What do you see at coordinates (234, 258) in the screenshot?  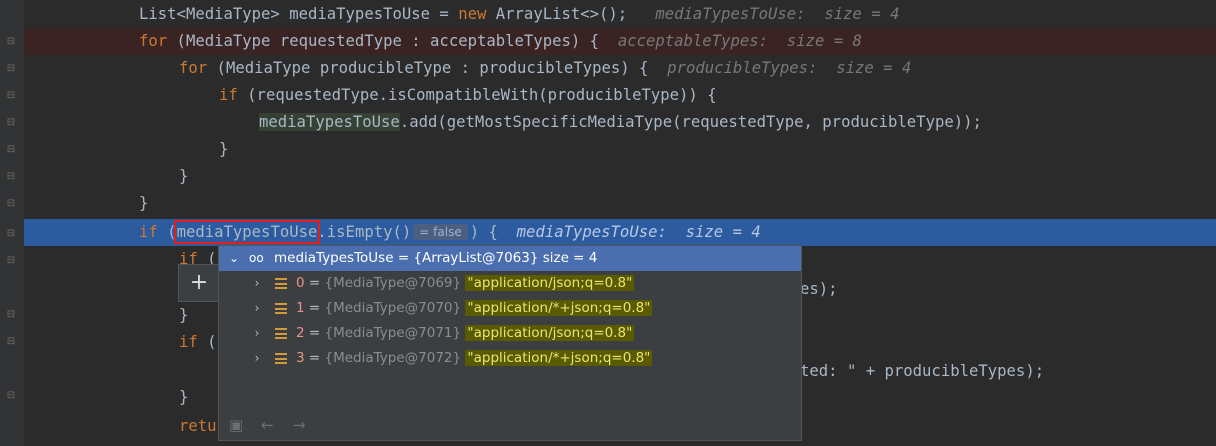 I see `chevron-down-icon: ⌄` at bounding box center [234, 258].